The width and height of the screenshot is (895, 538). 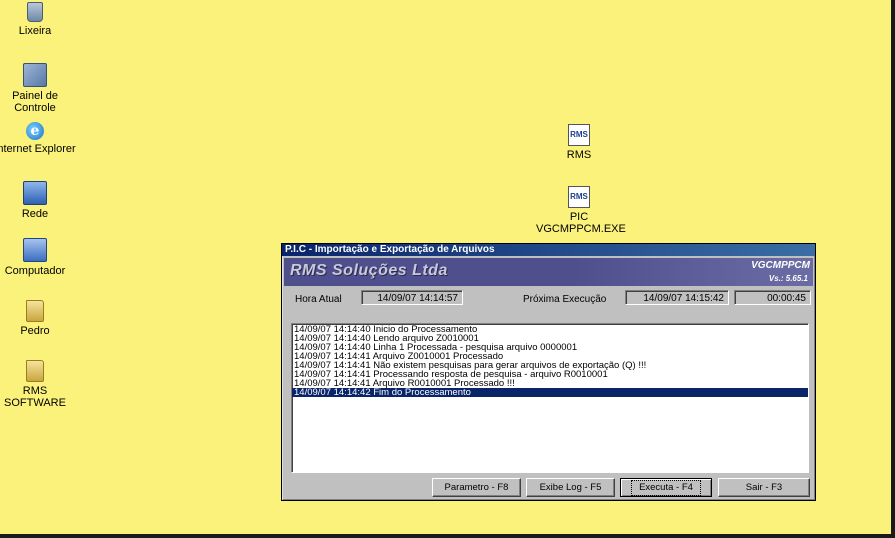 I want to click on desktop-icon-rms: RMS RMS, so click(x=579, y=142).